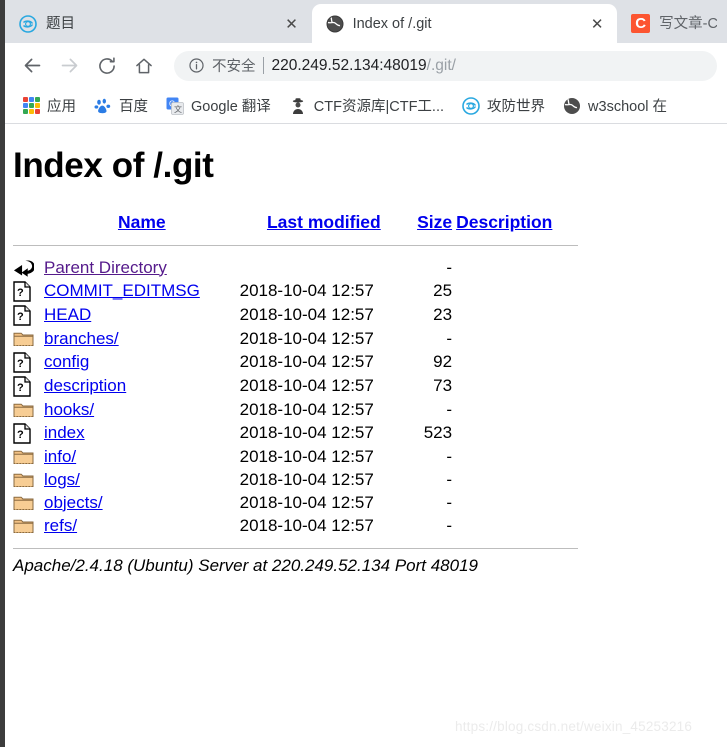  I want to click on row-name-cell: index, so click(142, 433).